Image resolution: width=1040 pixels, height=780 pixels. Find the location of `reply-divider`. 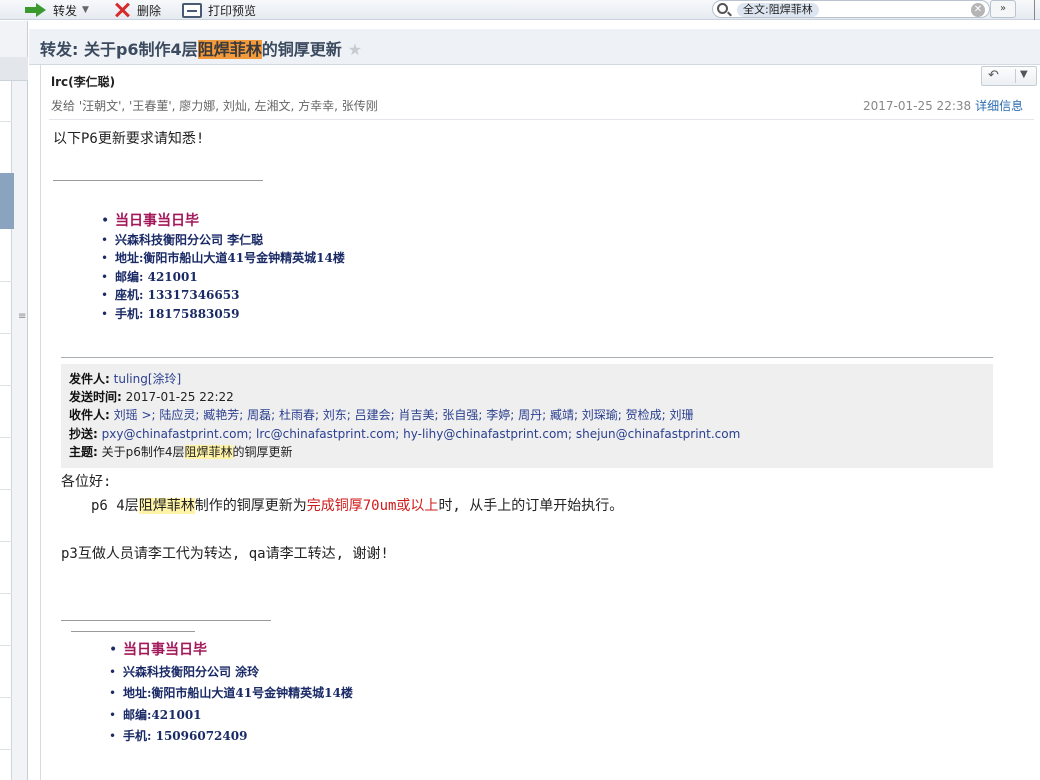

reply-divider is located at coordinates (1015, 76).